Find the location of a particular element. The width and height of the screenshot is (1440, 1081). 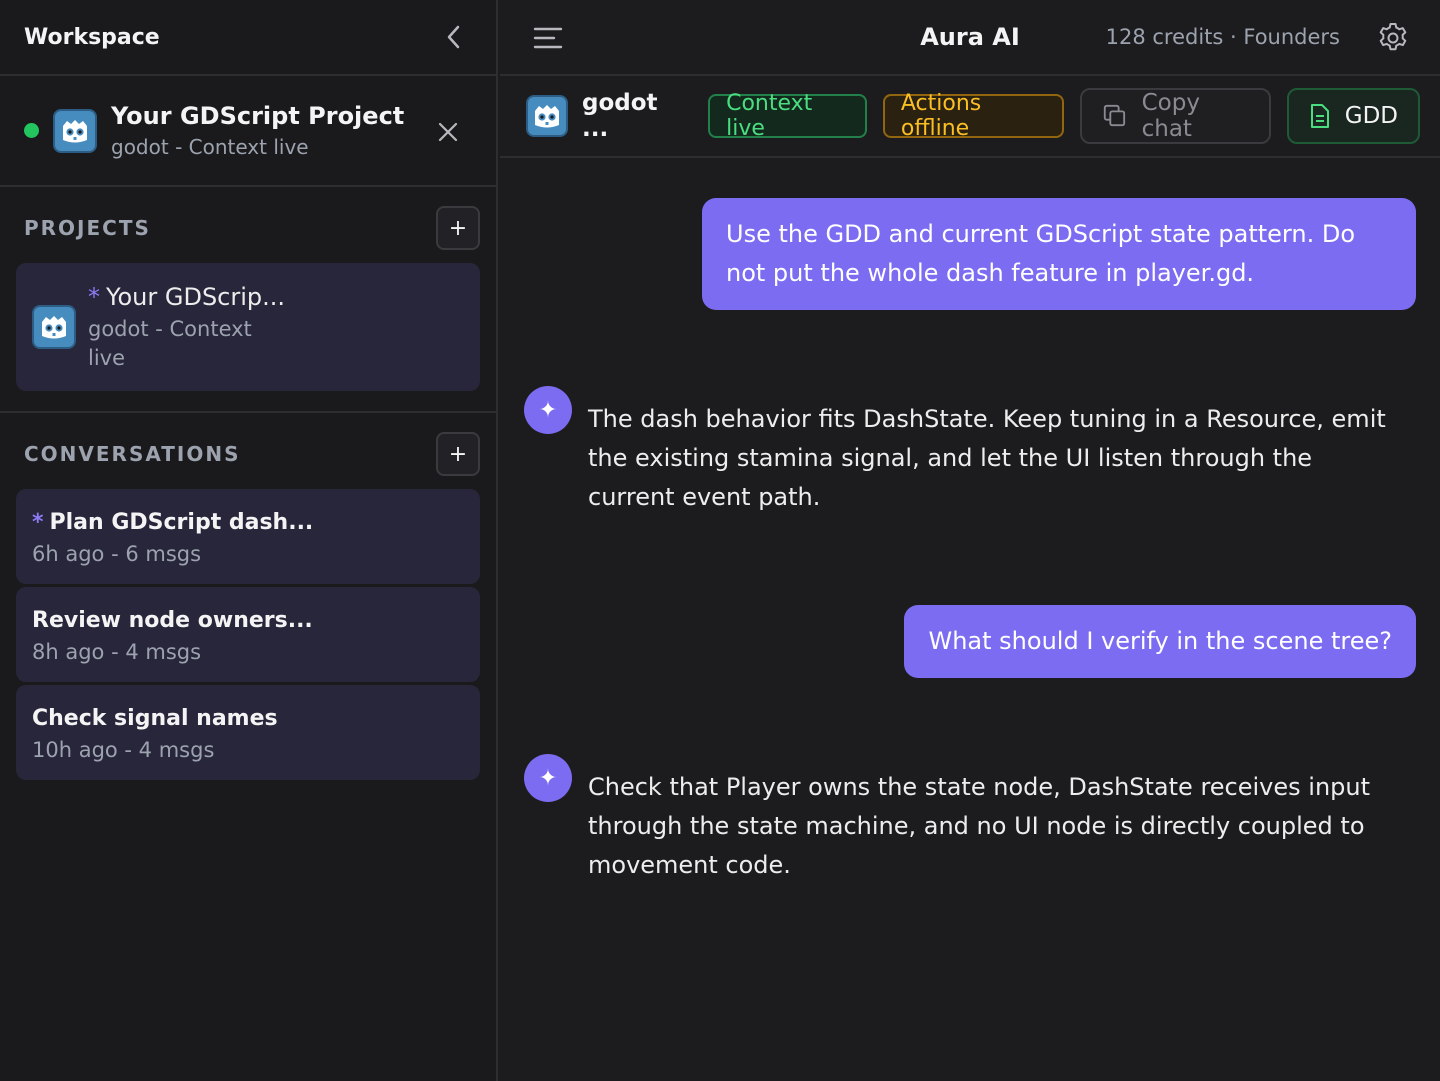

conversations-heading: CONVERSATIONS is located at coordinates (132, 454).